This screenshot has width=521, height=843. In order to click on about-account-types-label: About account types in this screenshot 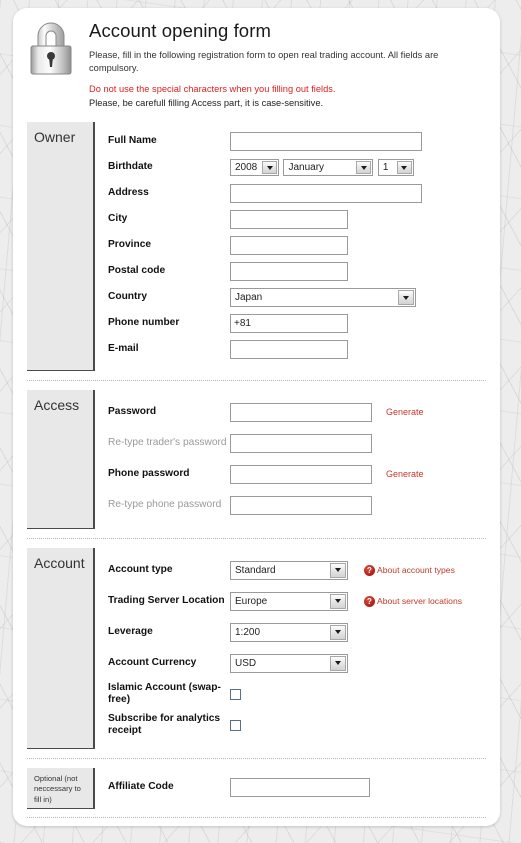, I will do `click(416, 570)`.